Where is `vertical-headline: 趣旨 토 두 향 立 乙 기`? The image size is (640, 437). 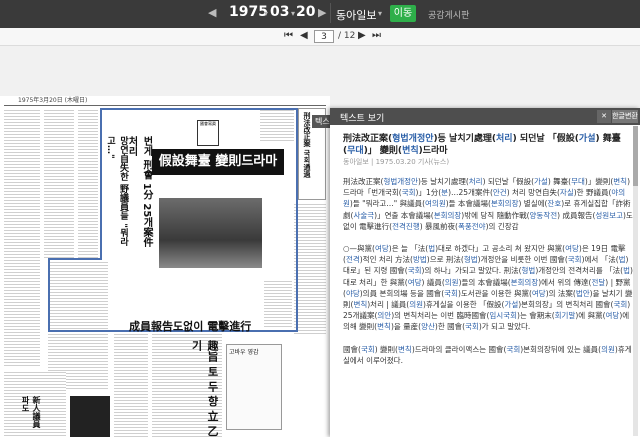
vertical-headline: 趣旨 토 두 향 立 乙 기 is located at coordinates (204, 388).